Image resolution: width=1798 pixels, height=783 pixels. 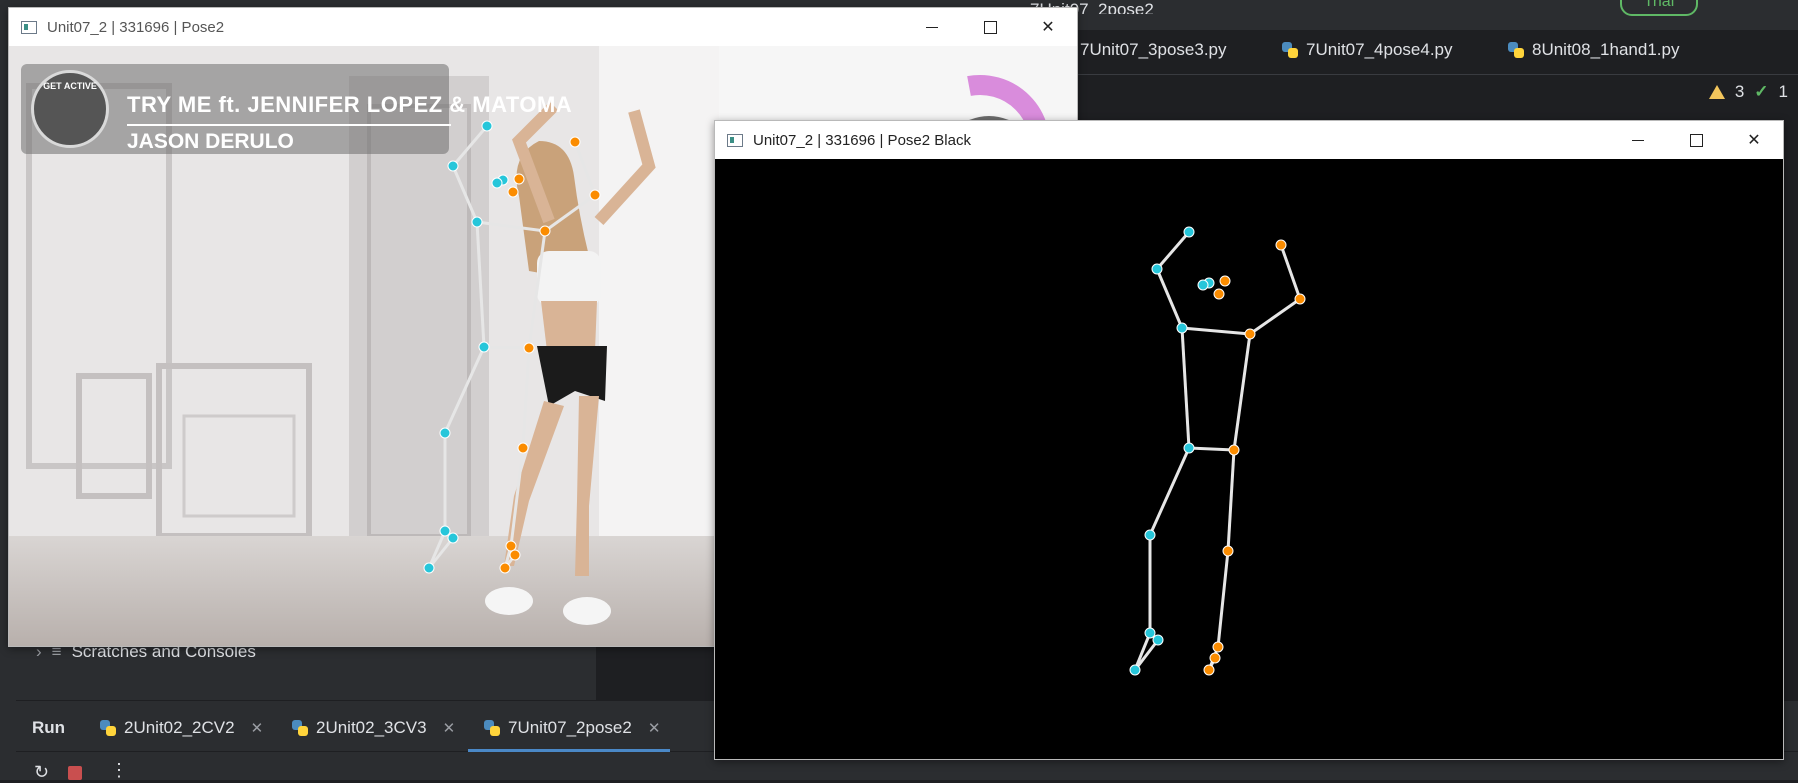 I want to click on more-options-icon: ⋮, so click(x=119, y=770).